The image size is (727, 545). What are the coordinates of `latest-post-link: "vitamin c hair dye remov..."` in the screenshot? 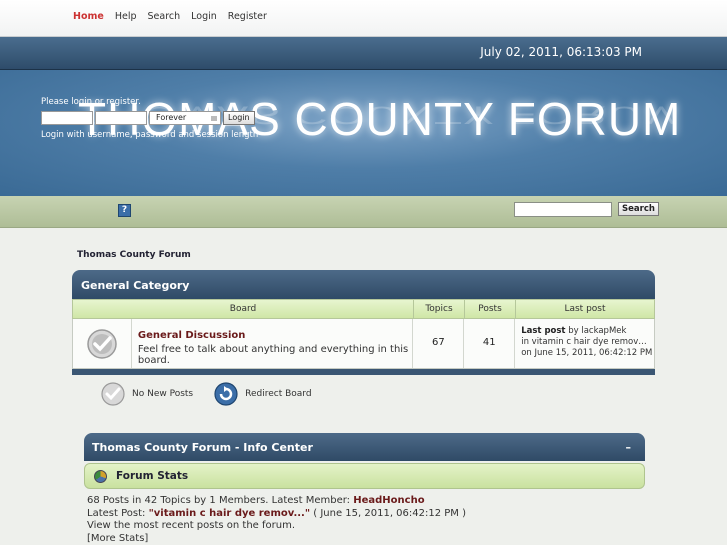 It's located at (230, 513).